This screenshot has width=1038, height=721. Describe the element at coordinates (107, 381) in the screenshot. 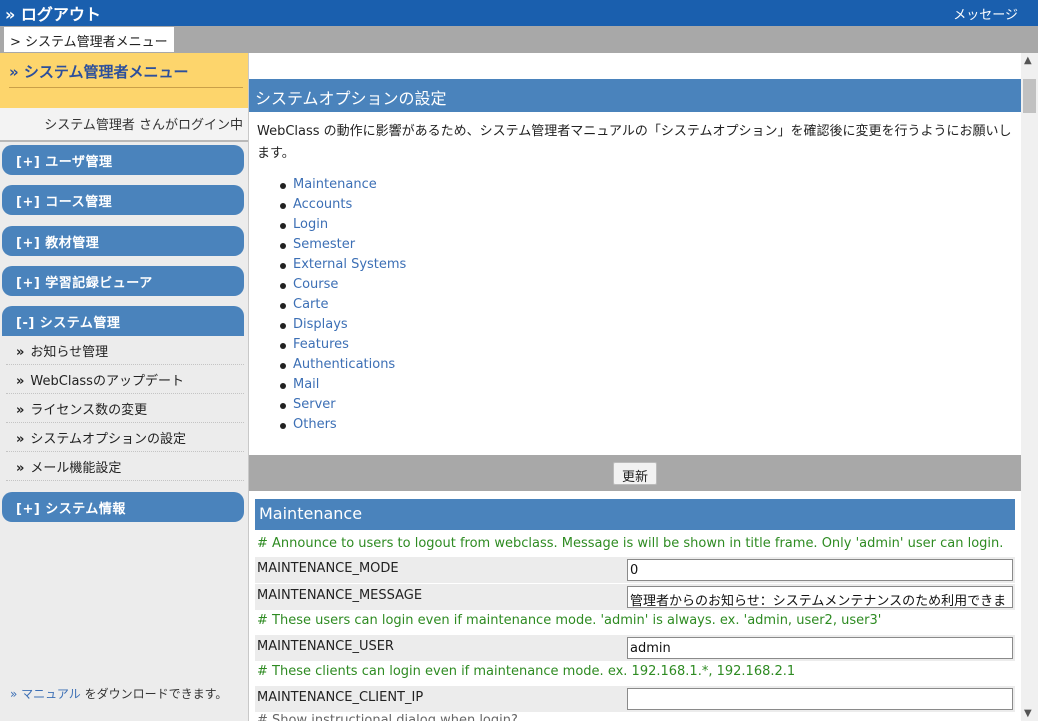

I see `sidebar-item-label: WebClassのアップデート` at that location.